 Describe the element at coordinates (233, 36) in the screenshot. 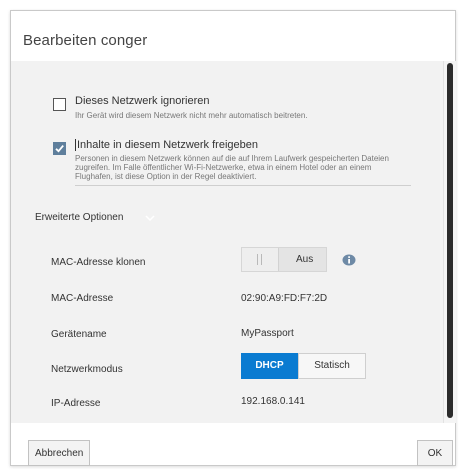

I see `dialog-header: Bearbeiten conger` at that location.